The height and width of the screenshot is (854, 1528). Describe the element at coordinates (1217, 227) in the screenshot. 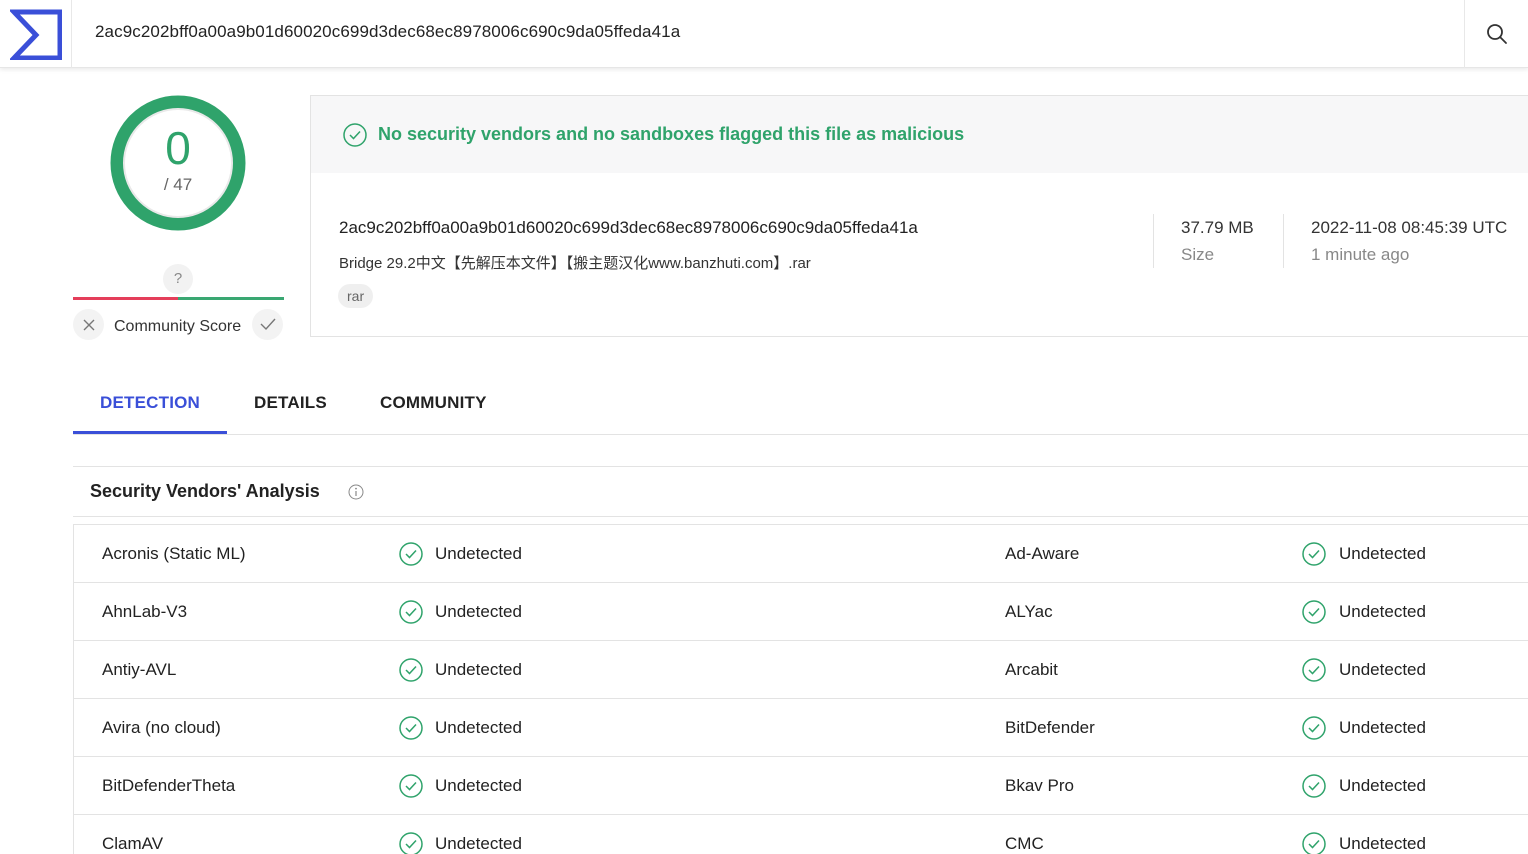

I see `file-size-value: 37.79 MB` at that location.